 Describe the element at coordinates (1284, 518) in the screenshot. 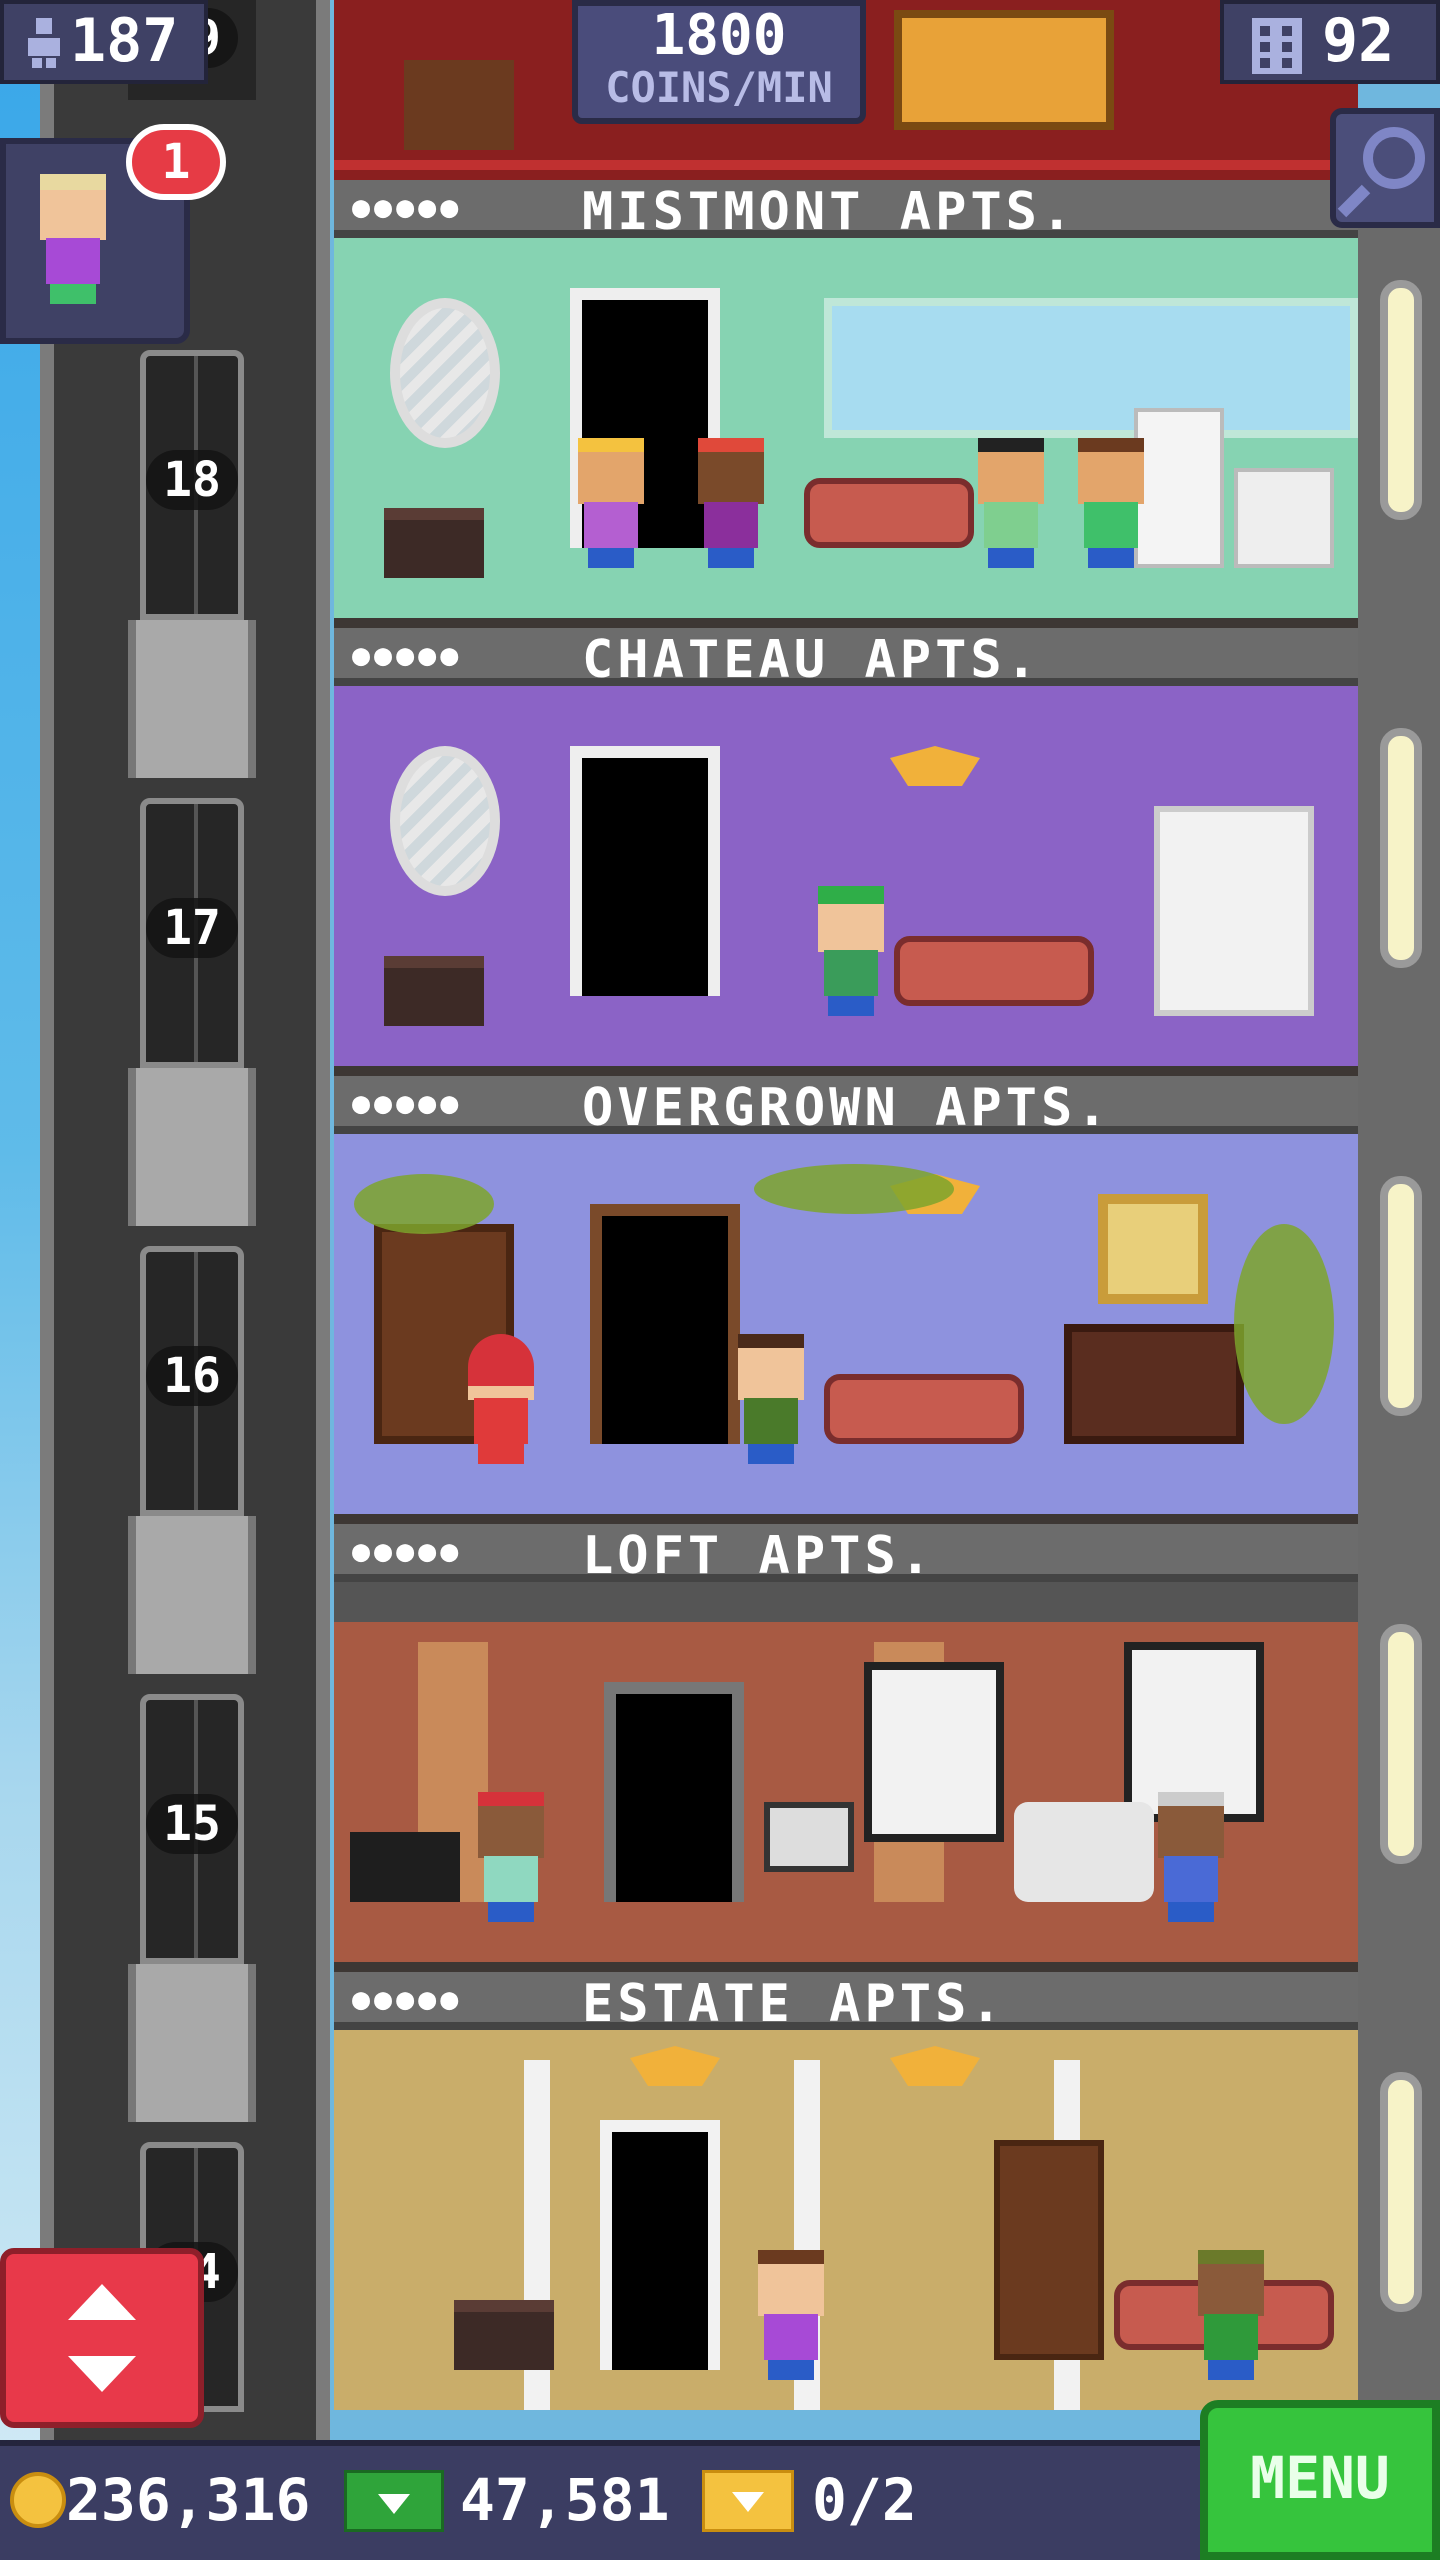

I see `stove` at that location.